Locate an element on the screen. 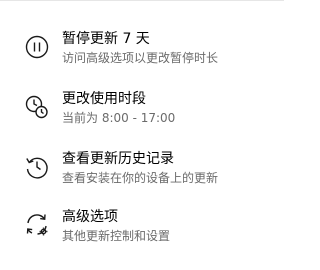  pause-updates-title: 暂停更新 7 天 is located at coordinates (106, 39).